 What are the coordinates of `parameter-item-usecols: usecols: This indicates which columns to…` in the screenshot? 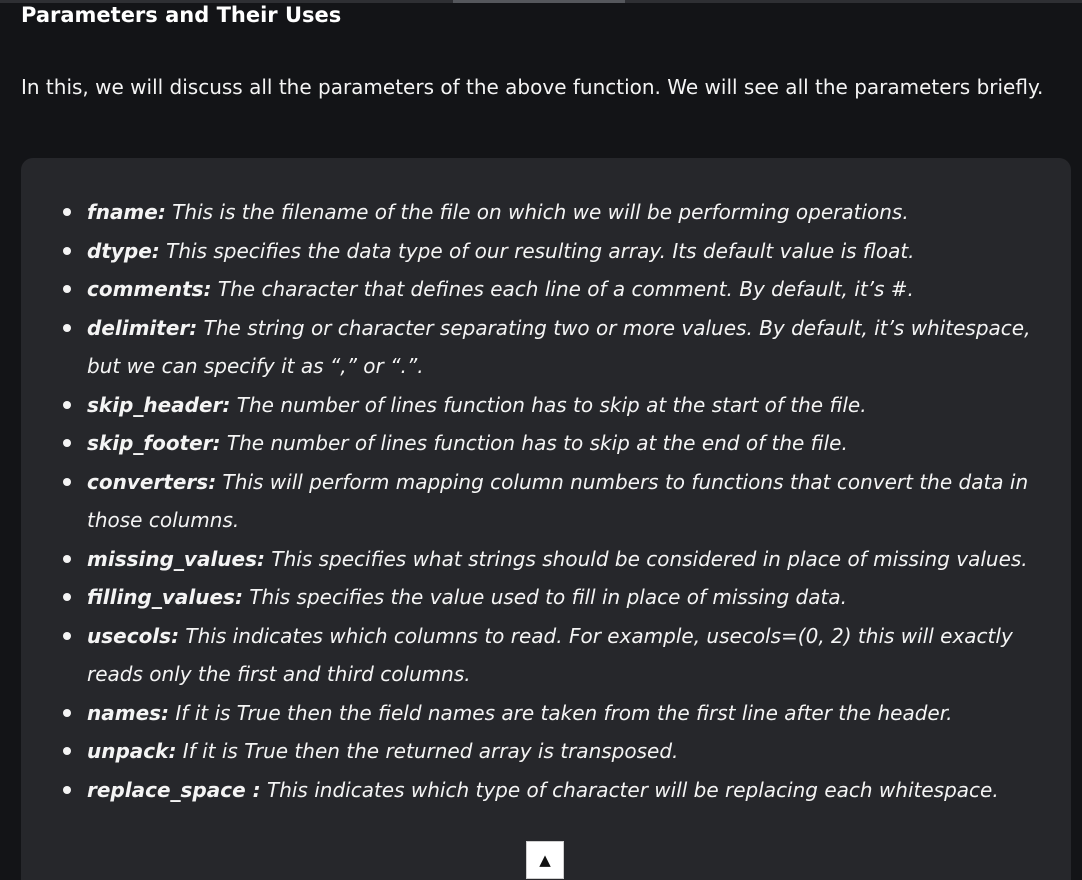 It's located at (555, 655).